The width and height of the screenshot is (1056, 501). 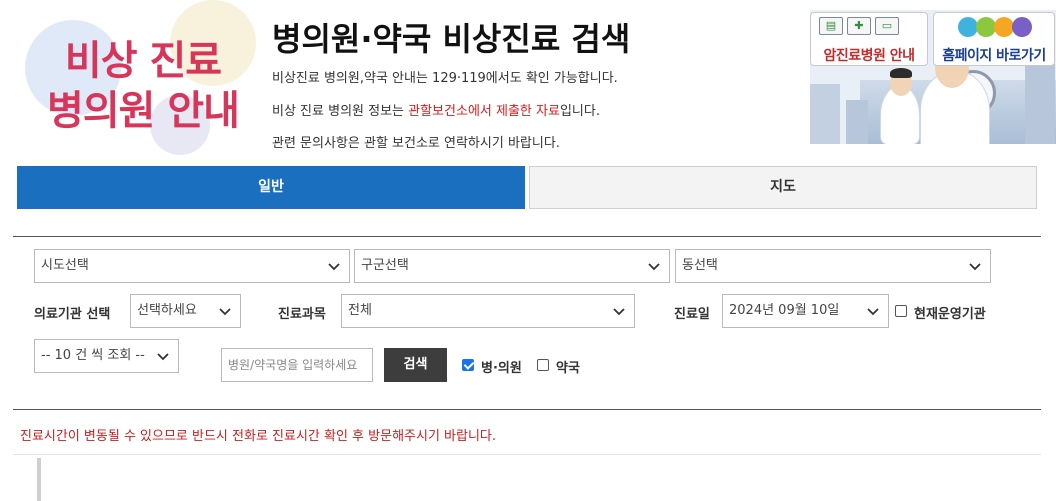 What do you see at coordinates (192, 266) in the screenshot?
I see `sido-select: 시도선택` at bounding box center [192, 266].